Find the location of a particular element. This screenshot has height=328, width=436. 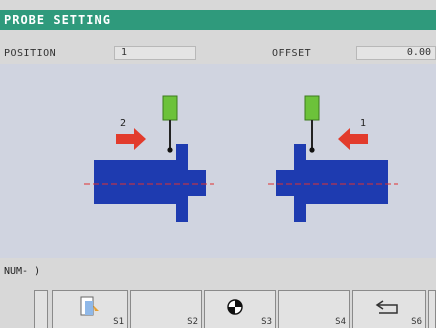

right-probe-tip is located at coordinates (312, 150).